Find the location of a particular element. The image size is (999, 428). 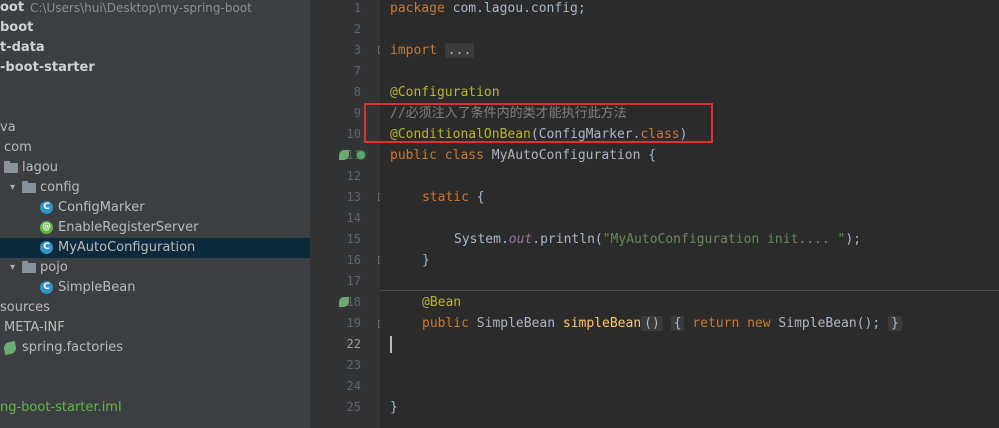

static-field: out is located at coordinates (520, 239).